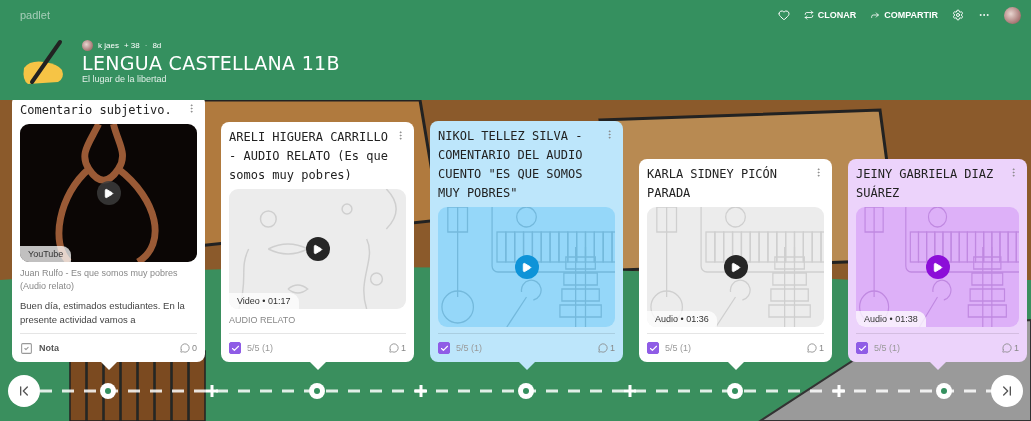 The image size is (1031, 421). I want to click on author-name: k jaes, so click(108, 45).